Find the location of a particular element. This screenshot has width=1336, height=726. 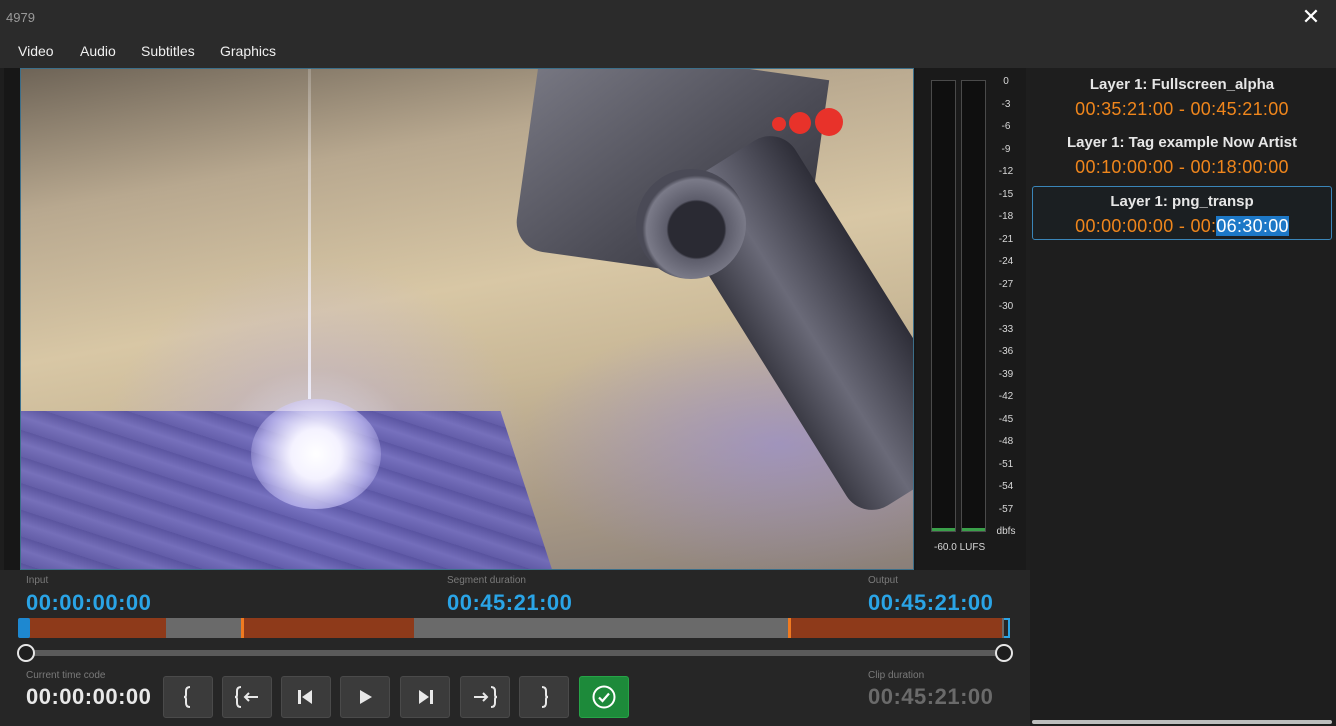

menu-graphics: Graphics is located at coordinates (248, 51).